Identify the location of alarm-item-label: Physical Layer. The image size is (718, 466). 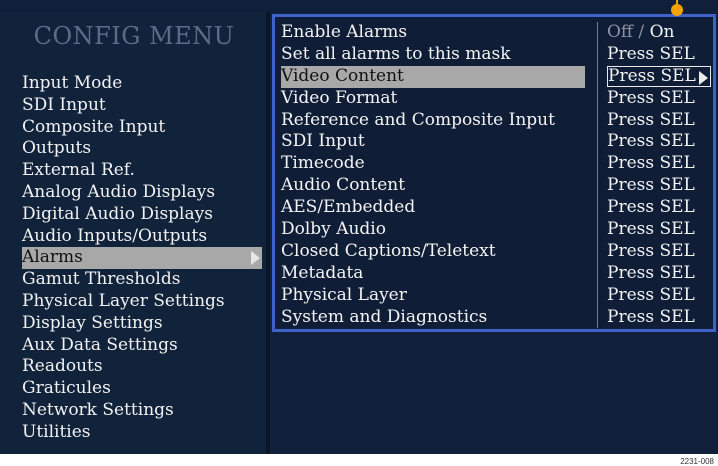
(344, 294).